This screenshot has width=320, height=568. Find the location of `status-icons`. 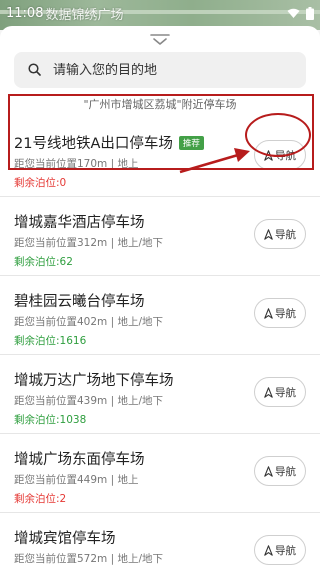

status-icons is located at coordinates (300, 13).